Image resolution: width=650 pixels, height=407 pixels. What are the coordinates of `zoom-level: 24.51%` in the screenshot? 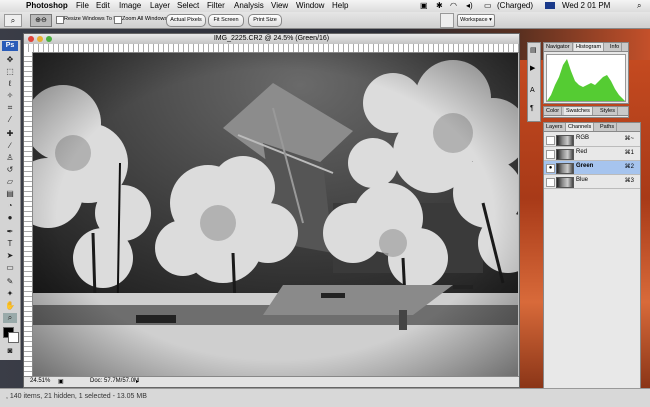 It's located at (40, 381).